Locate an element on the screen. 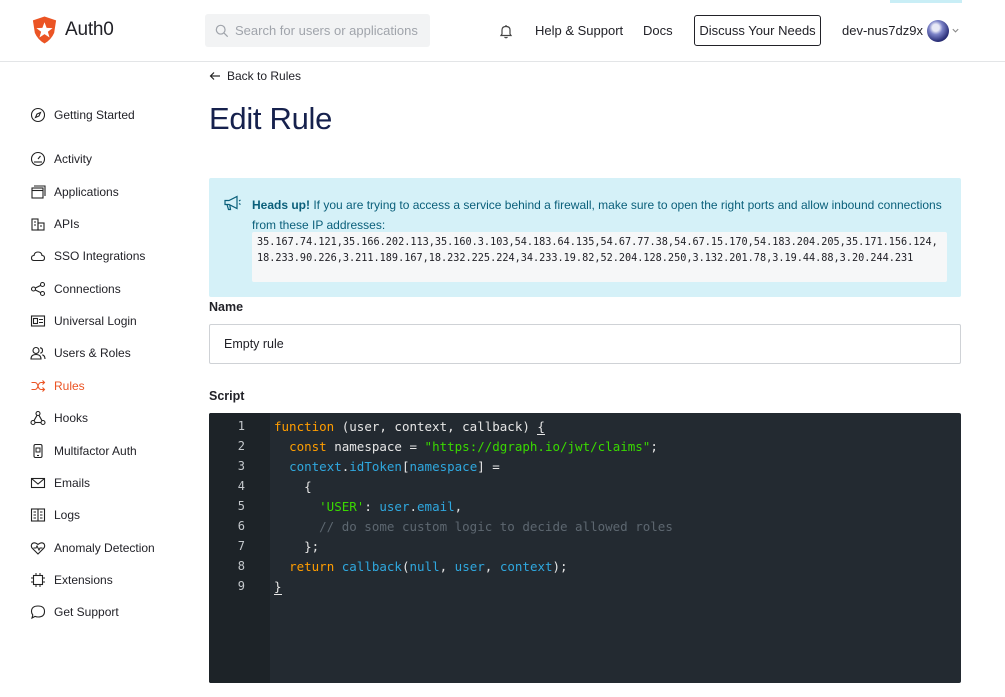 The height and width of the screenshot is (697, 1005). code-text: . is located at coordinates (413, 506).